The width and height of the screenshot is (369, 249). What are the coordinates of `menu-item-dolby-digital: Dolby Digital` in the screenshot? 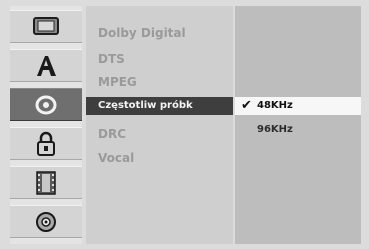 It's located at (159, 33).